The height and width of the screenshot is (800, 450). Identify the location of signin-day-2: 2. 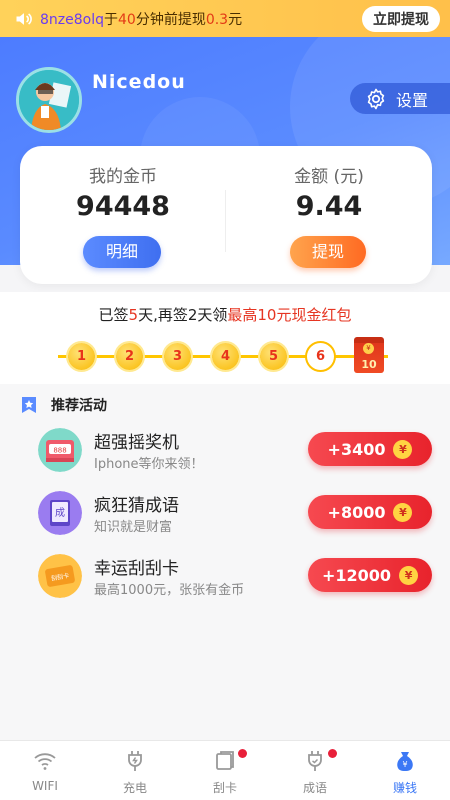
(129, 356).